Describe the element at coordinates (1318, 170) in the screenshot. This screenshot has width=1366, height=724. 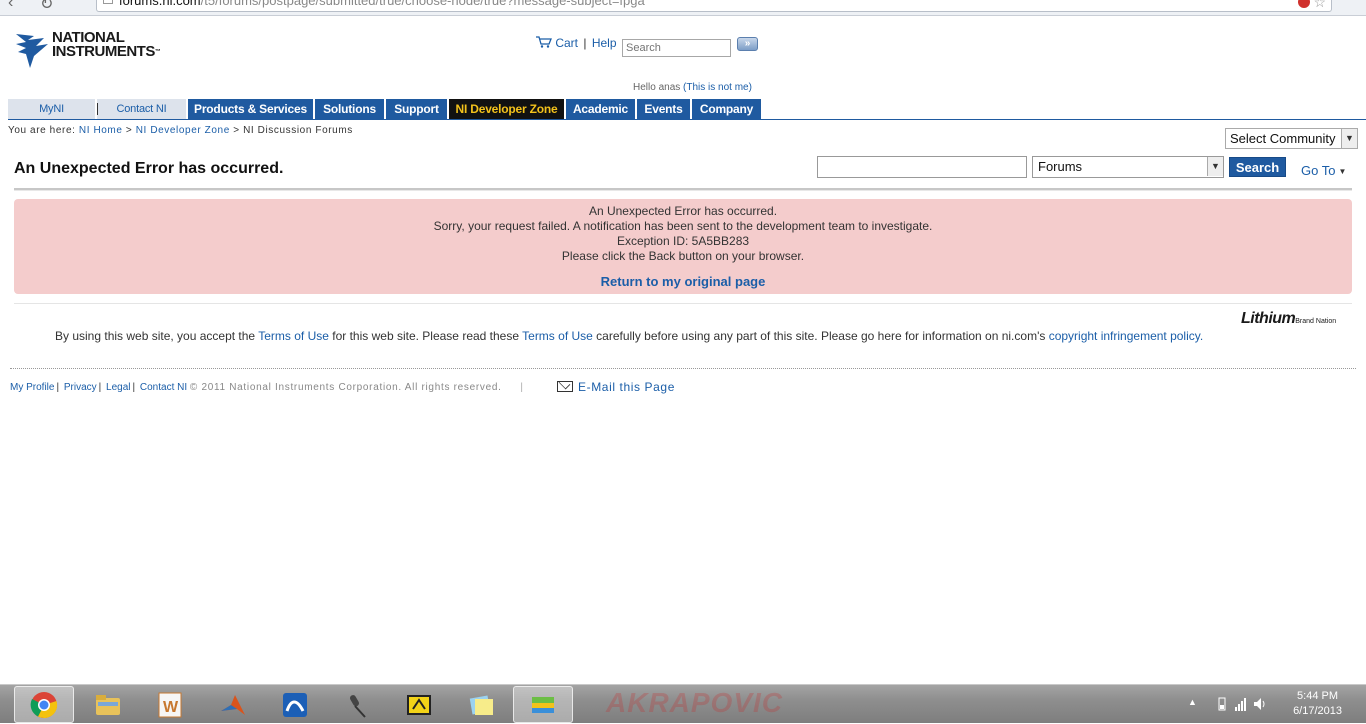
I see `goto-label: Go To` at that location.